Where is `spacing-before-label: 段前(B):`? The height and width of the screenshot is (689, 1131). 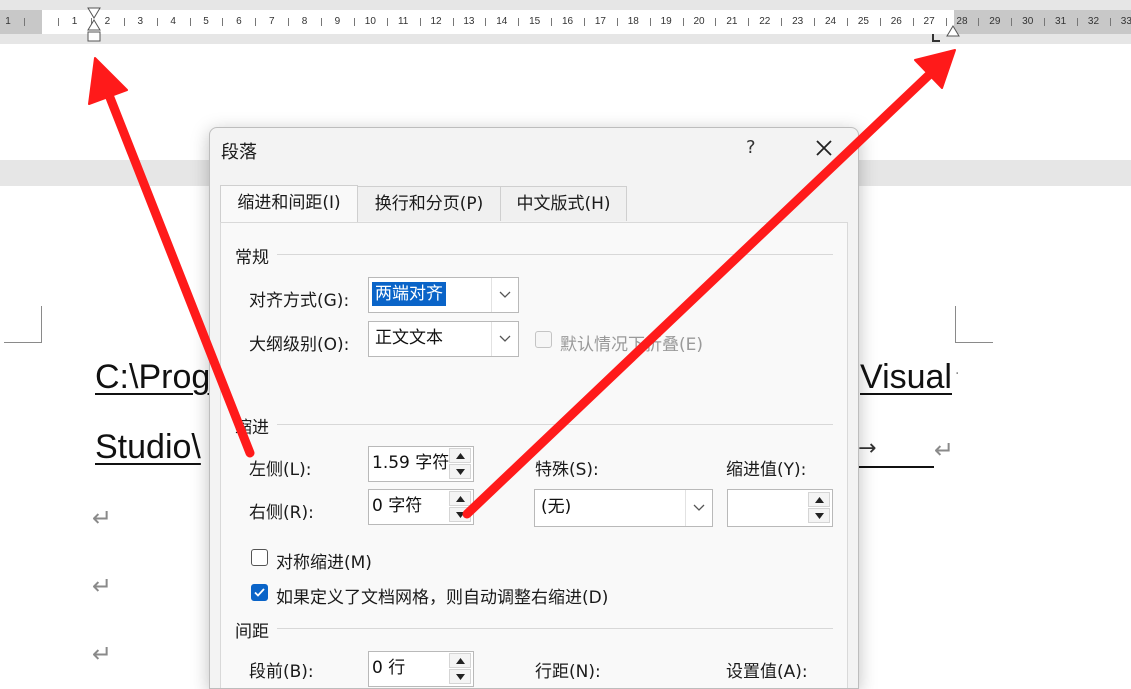
spacing-before-label: 段前(B): is located at coordinates (281, 672).